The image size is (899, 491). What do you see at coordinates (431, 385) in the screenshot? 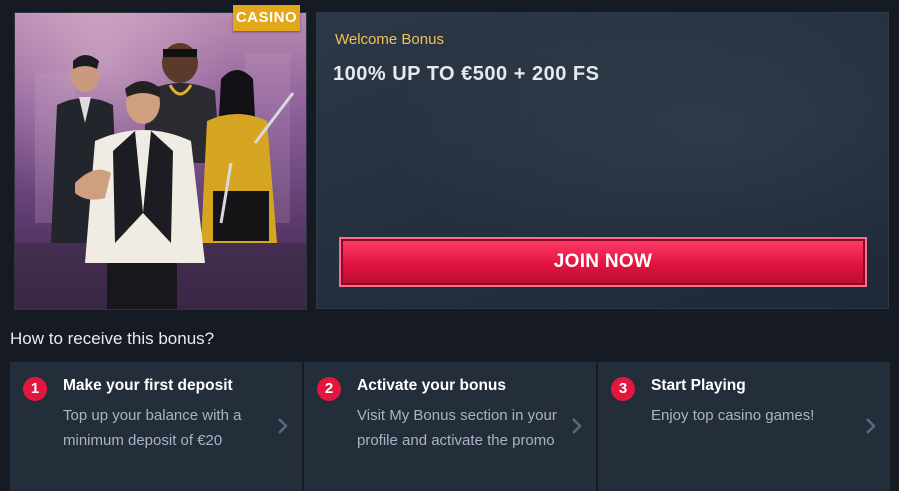
I see `step-title: Activate your bonus` at bounding box center [431, 385].